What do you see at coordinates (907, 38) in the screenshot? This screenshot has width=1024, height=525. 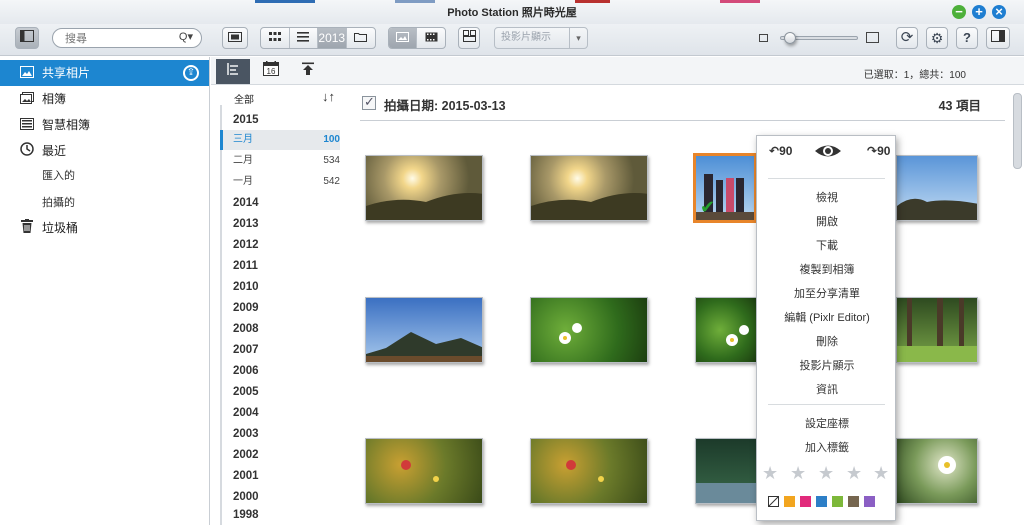 I see `refresh-button: ⟳` at bounding box center [907, 38].